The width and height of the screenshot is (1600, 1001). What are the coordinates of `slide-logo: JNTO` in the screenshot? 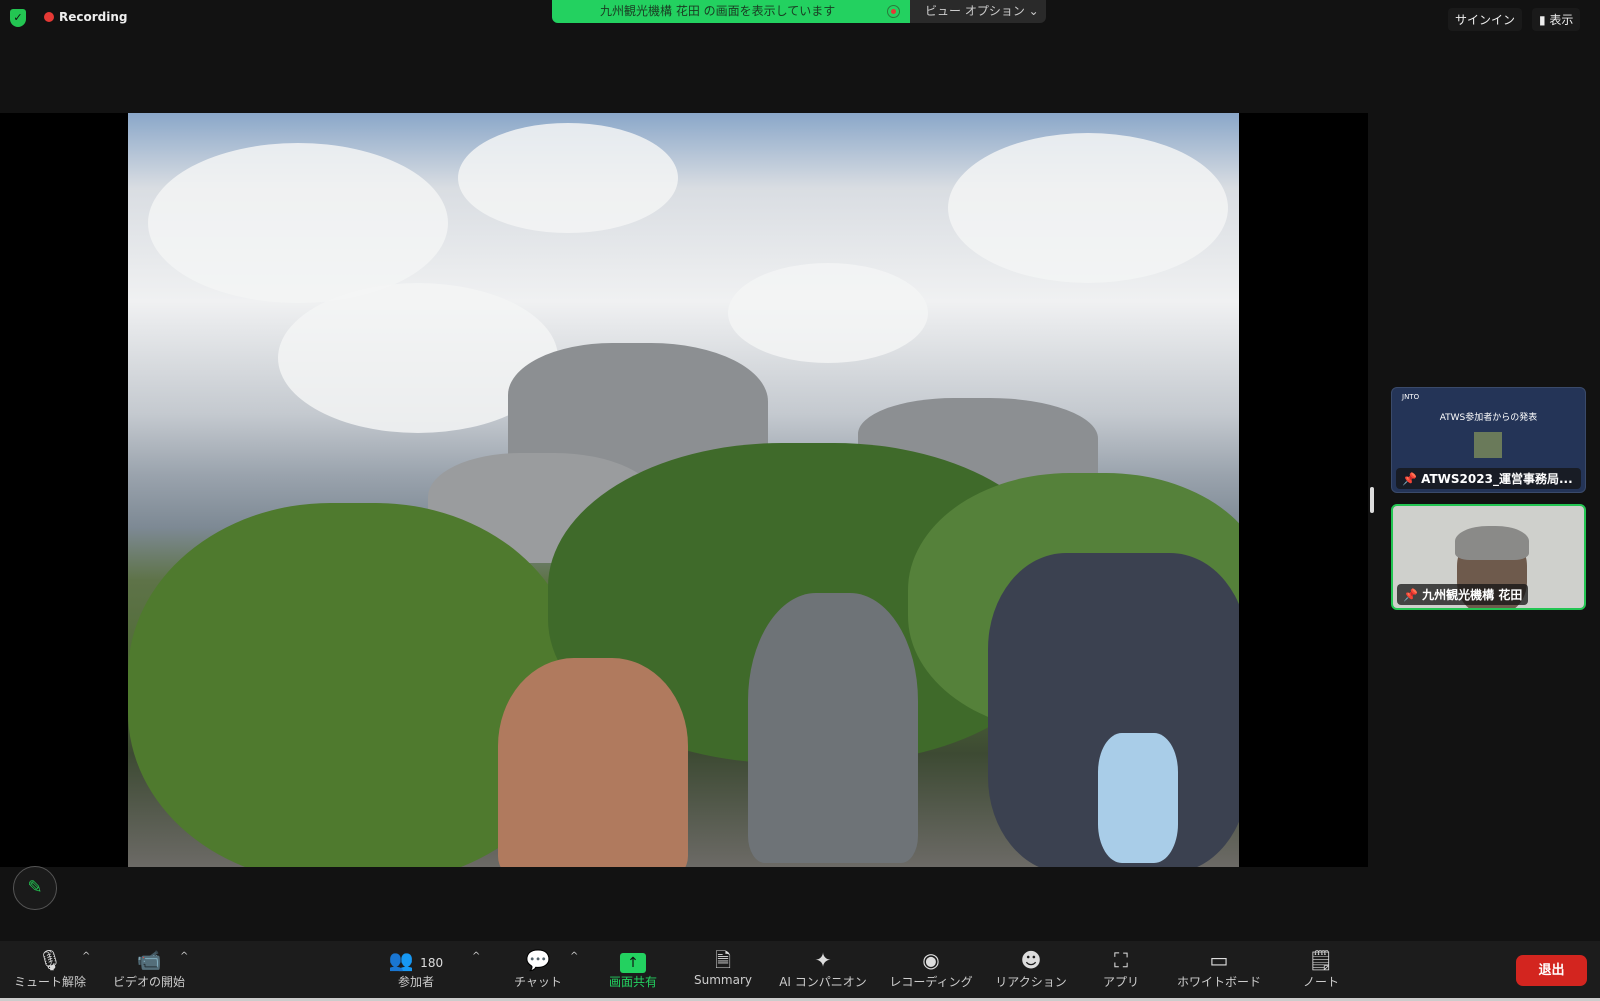 It's located at (1411, 397).